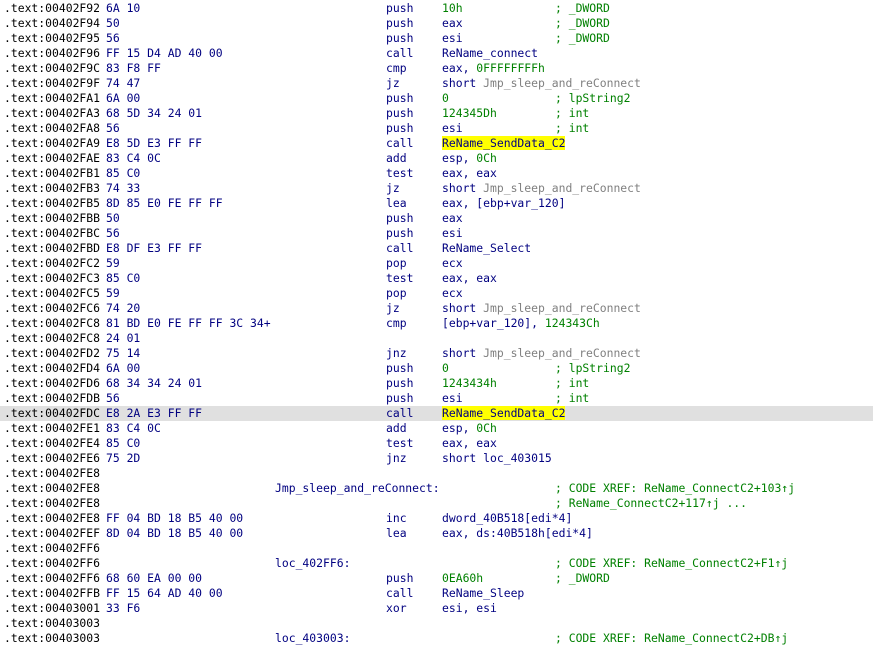  What do you see at coordinates (52, 128) in the screenshot?
I see `address-text: .text:00402FA8` at bounding box center [52, 128].